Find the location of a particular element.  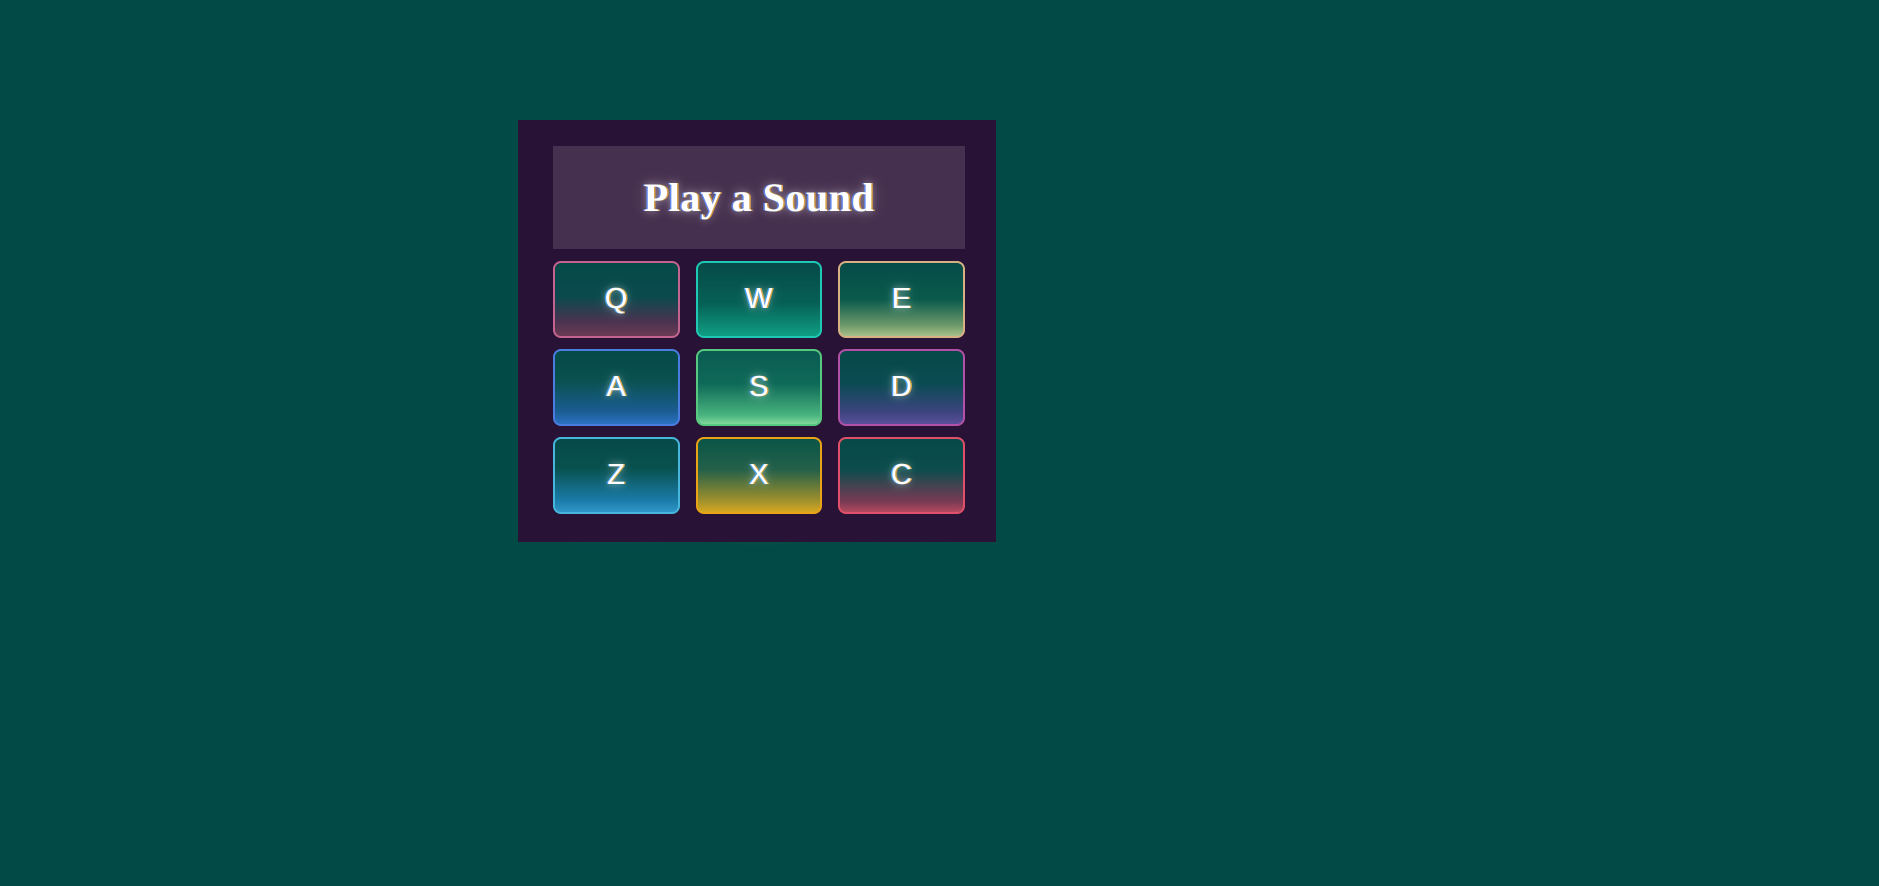

drum-pad-label: Z is located at coordinates (616, 475).